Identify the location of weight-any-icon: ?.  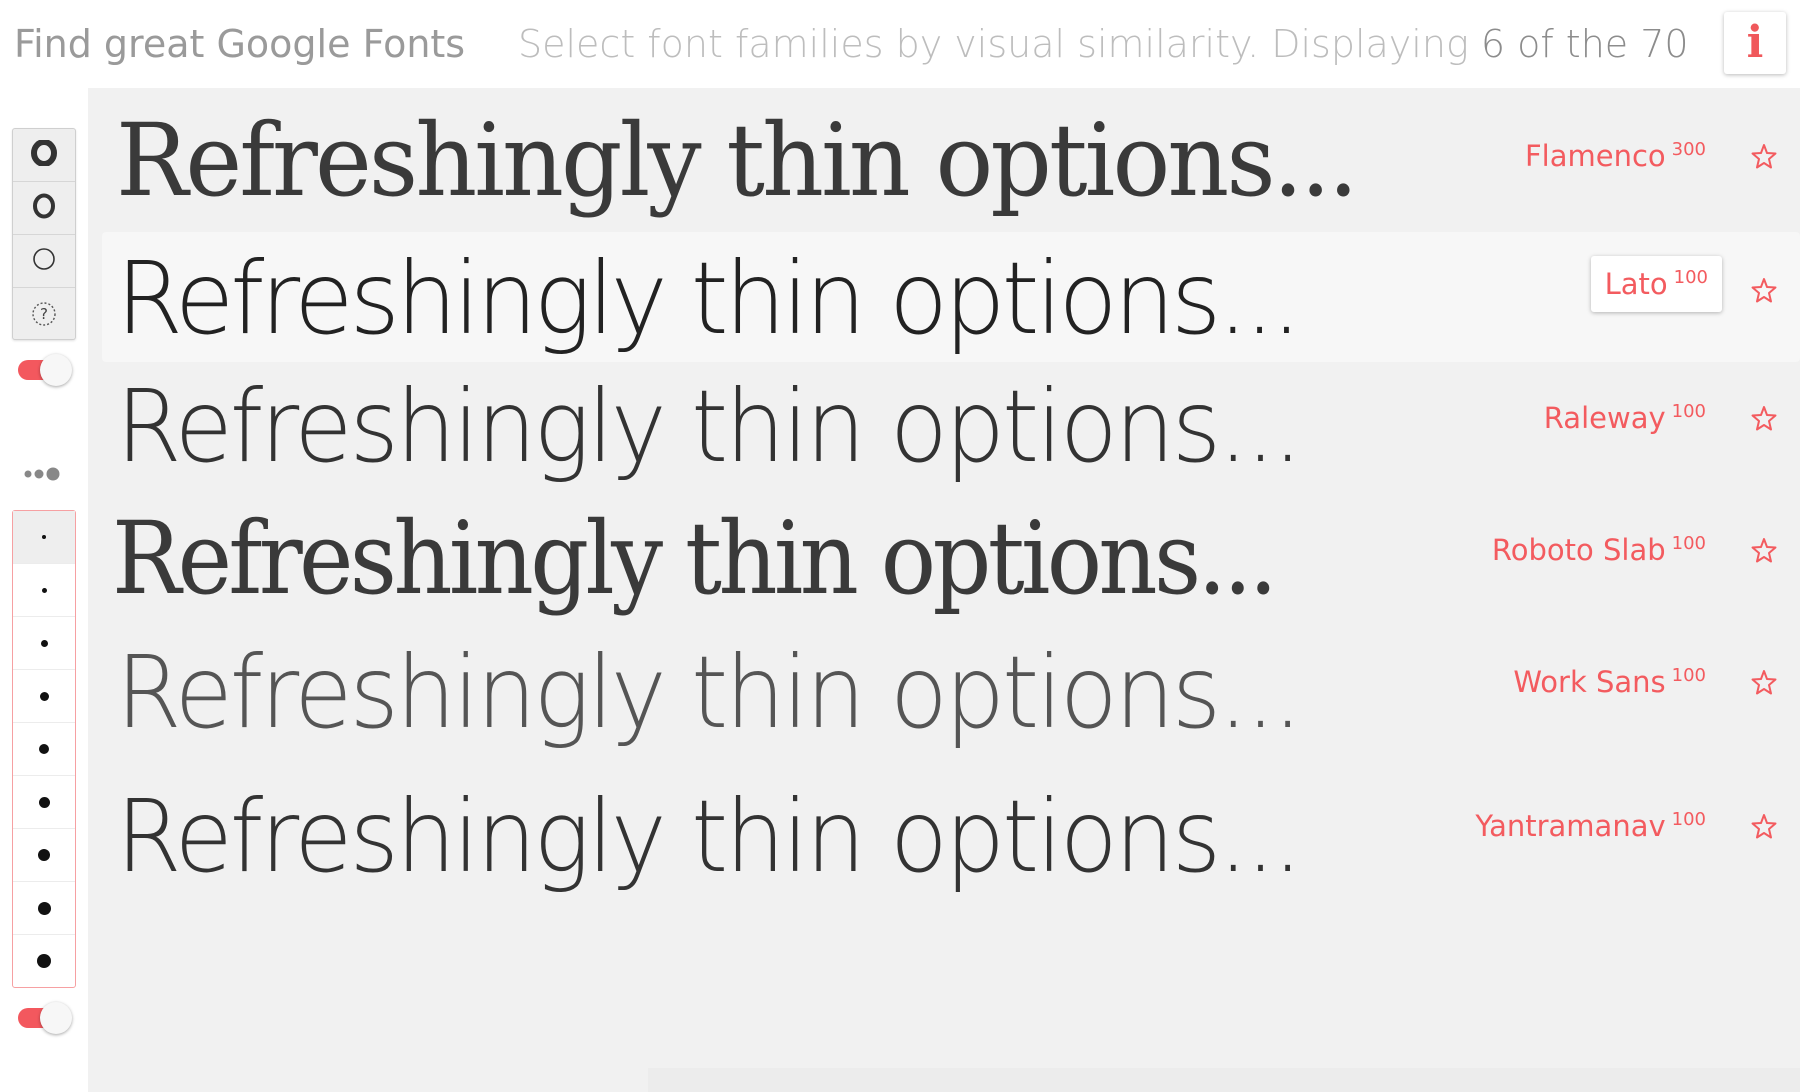
(44, 314).